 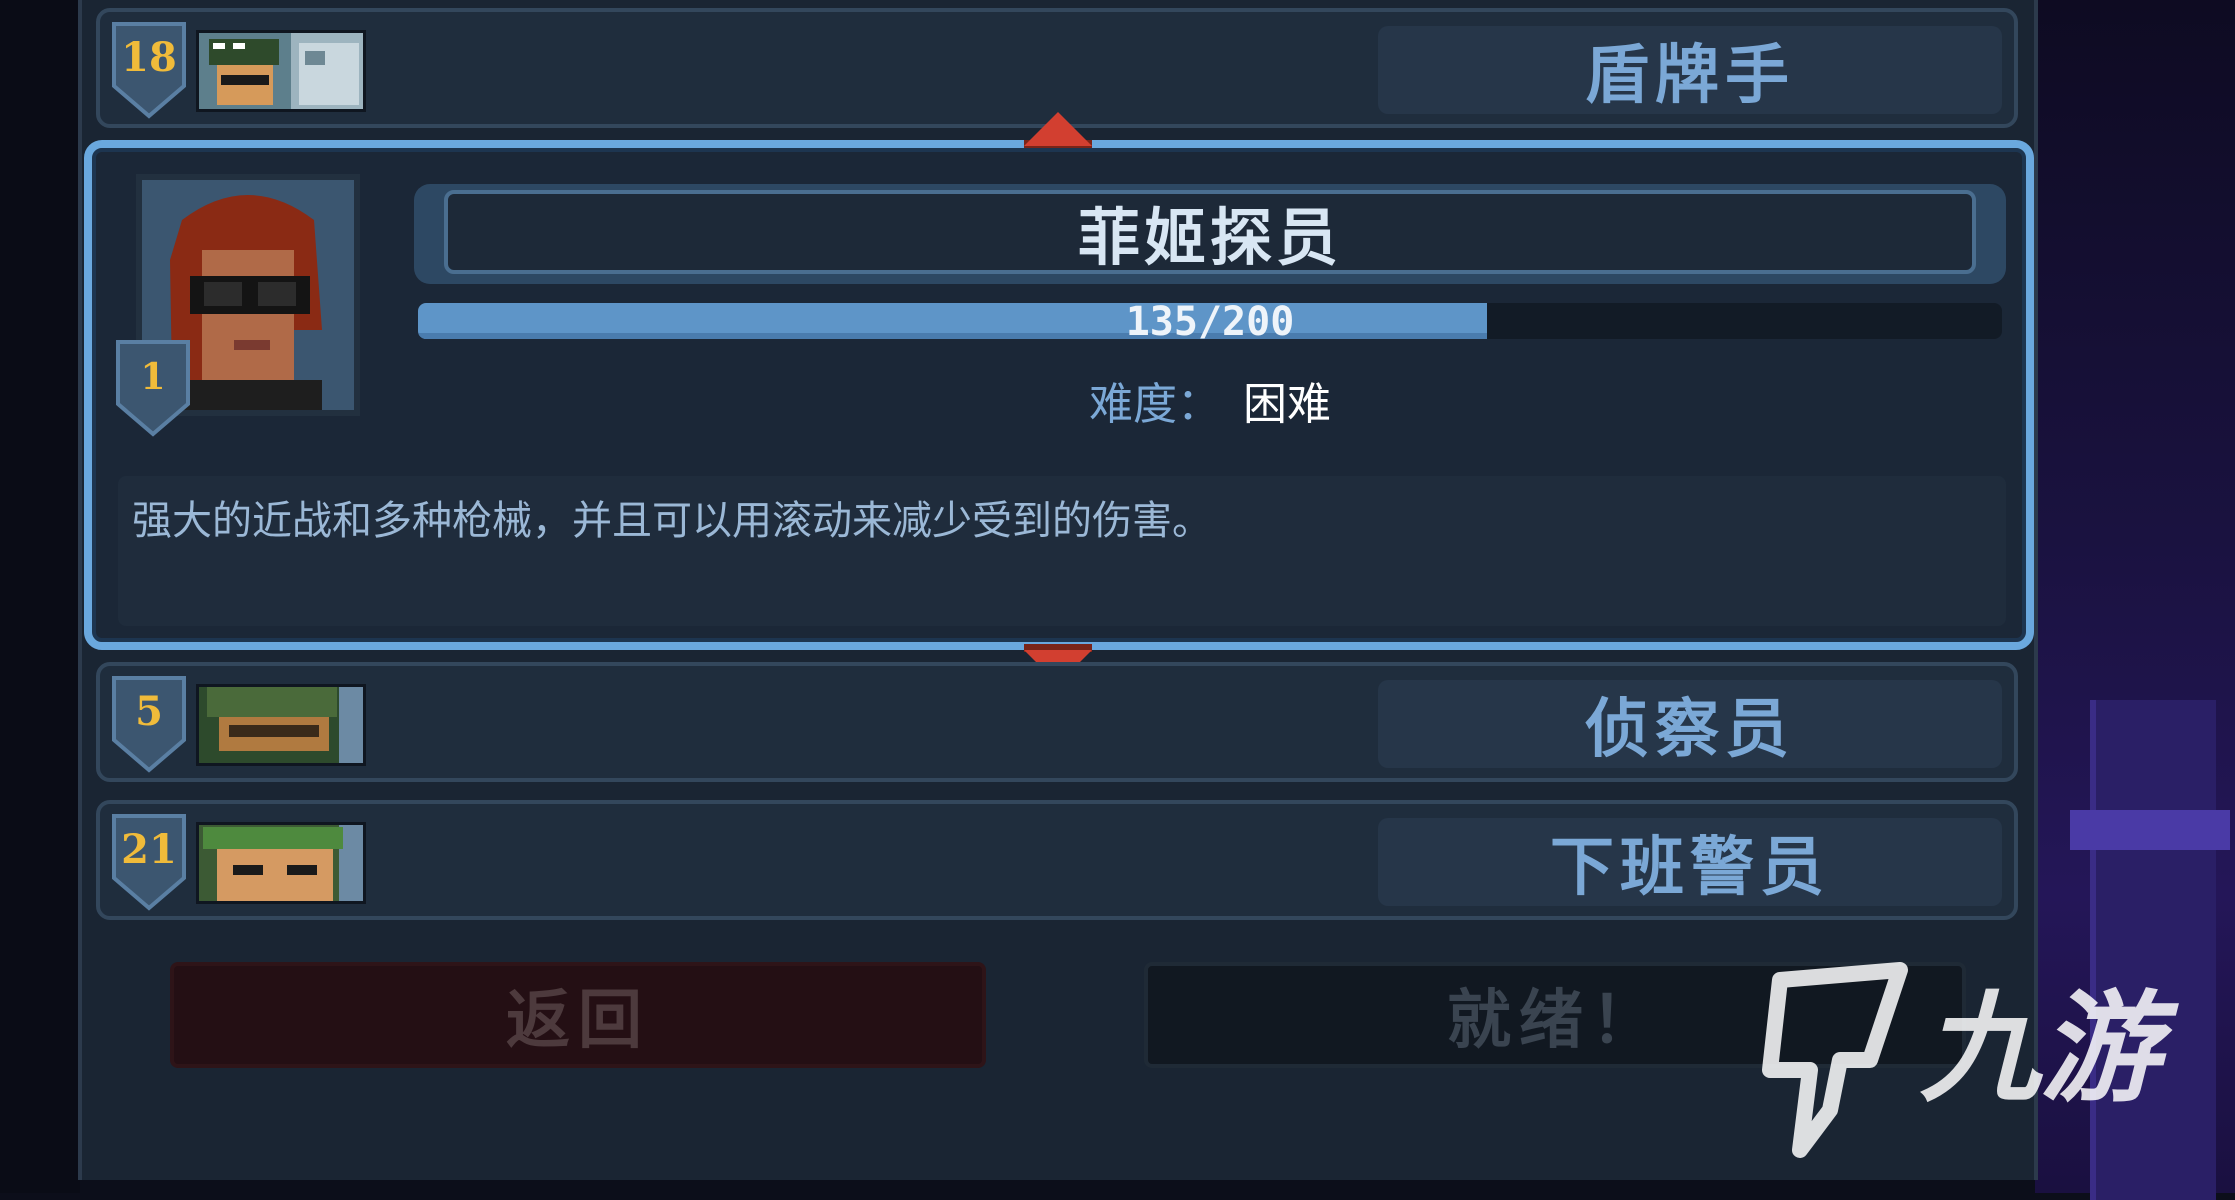 What do you see at coordinates (1057, 722) in the screenshot?
I see `character-row-scout: 5 侦察员` at bounding box center [1057, 722].